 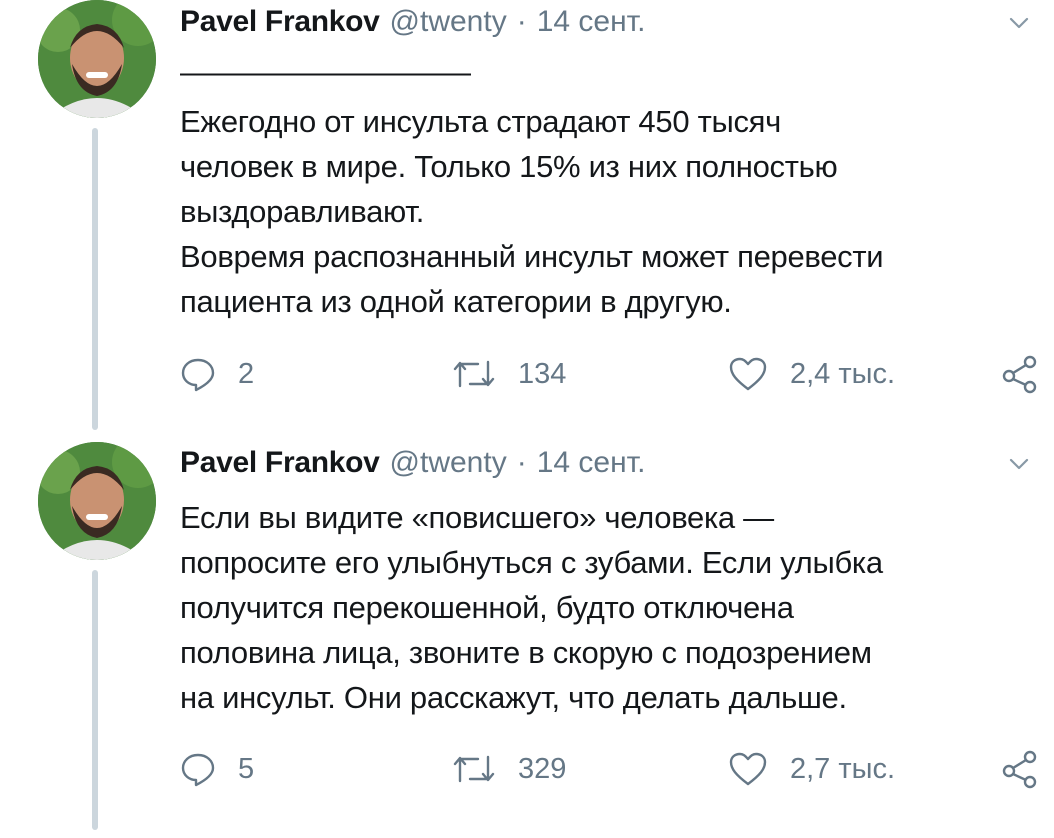 I want to click on like-button: 2,7 тыс., so click(x=811, y=769).